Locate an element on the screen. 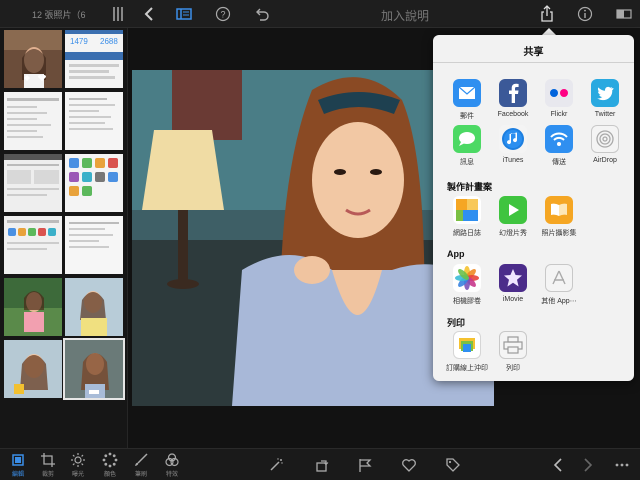 The image size is (640, 480). rotate-icon is located at coordinates (322, 465).